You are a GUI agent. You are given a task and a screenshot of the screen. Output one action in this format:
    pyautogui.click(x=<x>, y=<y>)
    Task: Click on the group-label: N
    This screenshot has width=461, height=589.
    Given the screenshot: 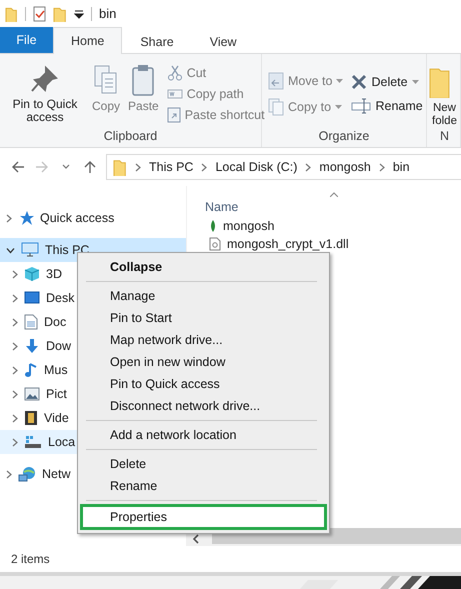 What is the action you would take?
    pyautogui.click(x=444, y=137)
    